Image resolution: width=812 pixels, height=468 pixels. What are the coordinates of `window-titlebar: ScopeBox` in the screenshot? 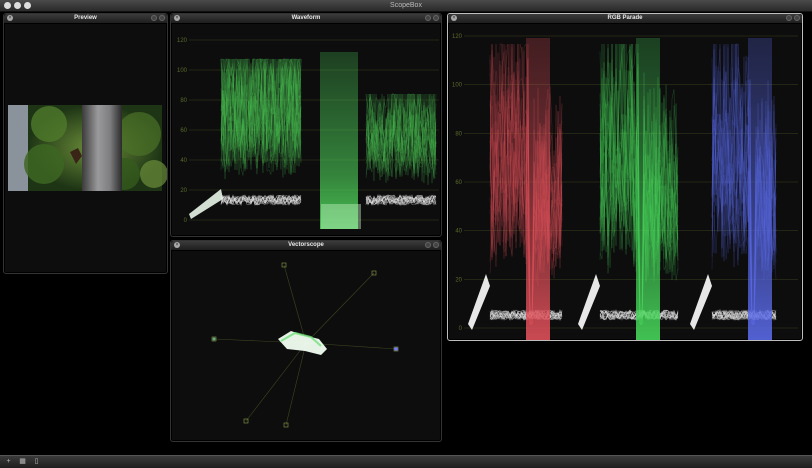 It's located at (406, 6).